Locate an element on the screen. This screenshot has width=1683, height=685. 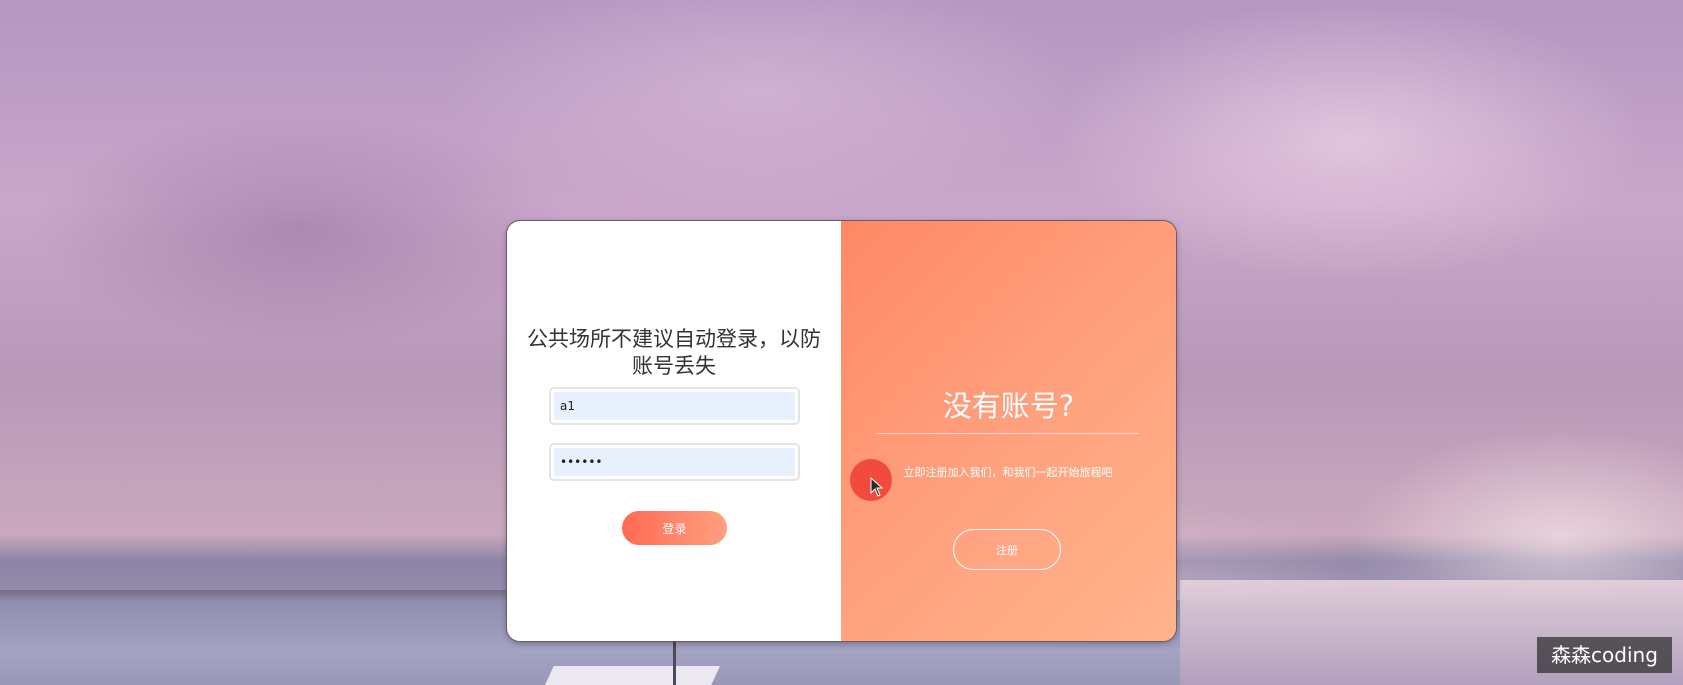
login-title: 公共场所不建议自动登录，以防账号丢失 is located at coordinates (674, 352).